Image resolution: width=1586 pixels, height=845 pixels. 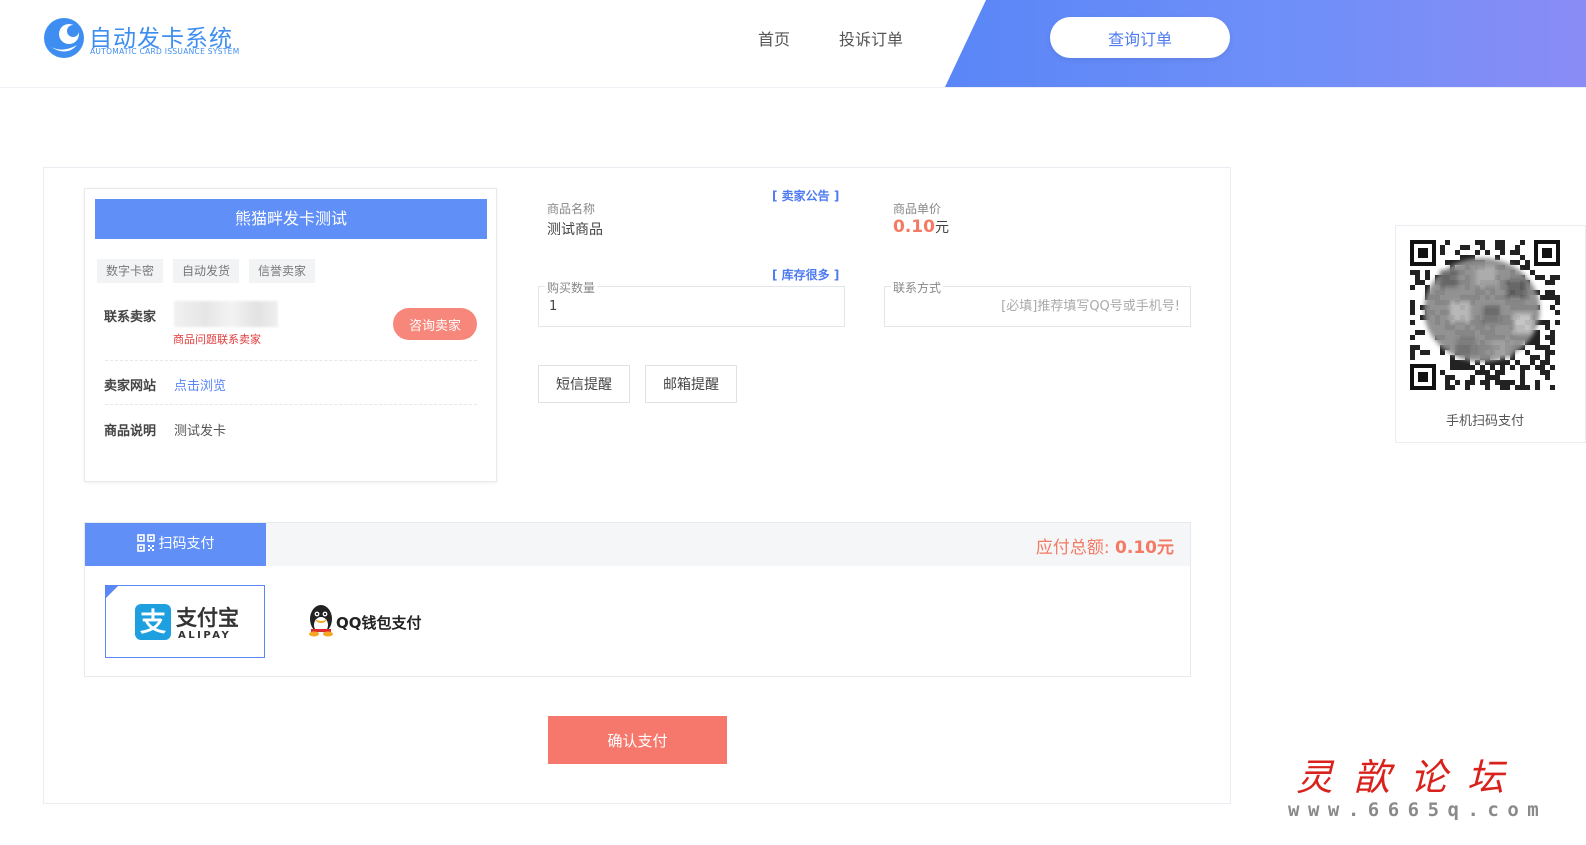 I want to click on nav-complaint-order: 投诉订单, so click(x=871, y=38).